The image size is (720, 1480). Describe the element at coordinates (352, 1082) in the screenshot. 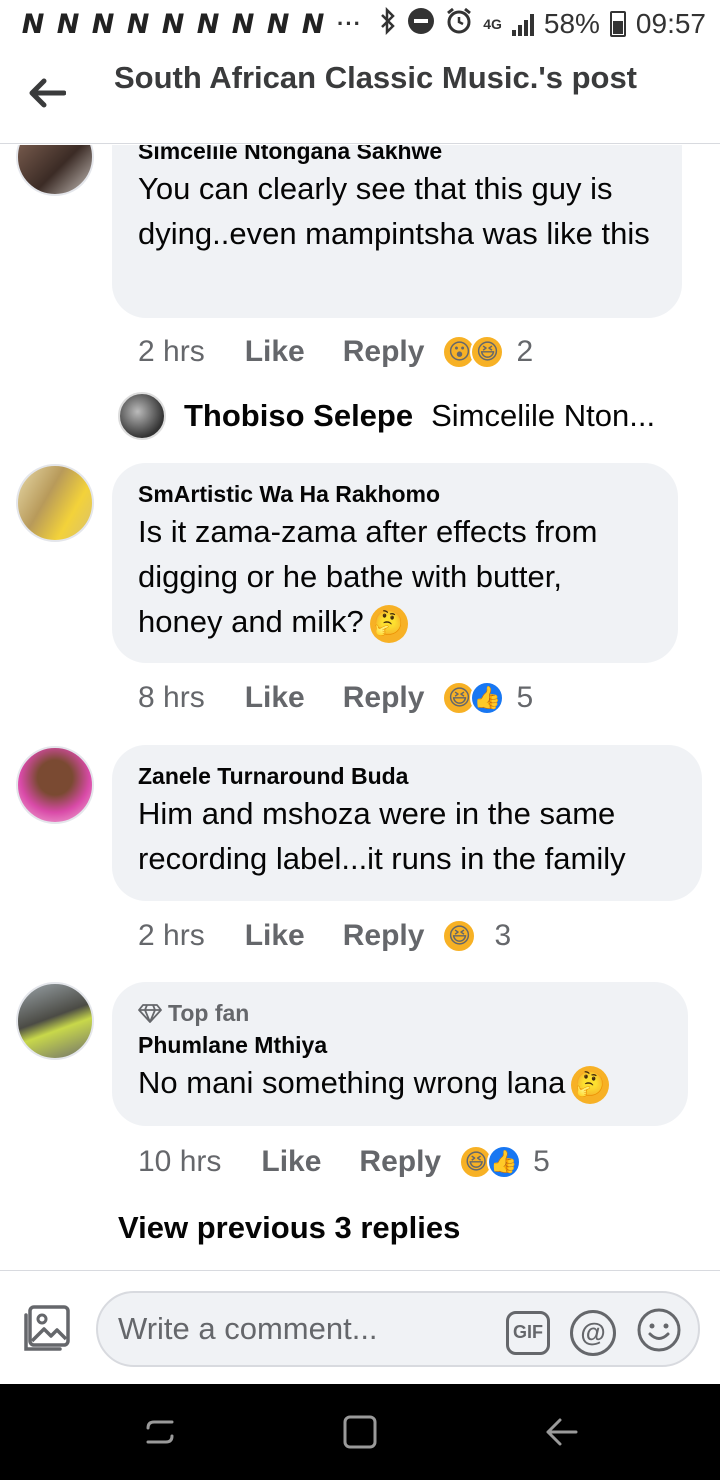

I see `comment-text: No mani something wrong lana` at that location.